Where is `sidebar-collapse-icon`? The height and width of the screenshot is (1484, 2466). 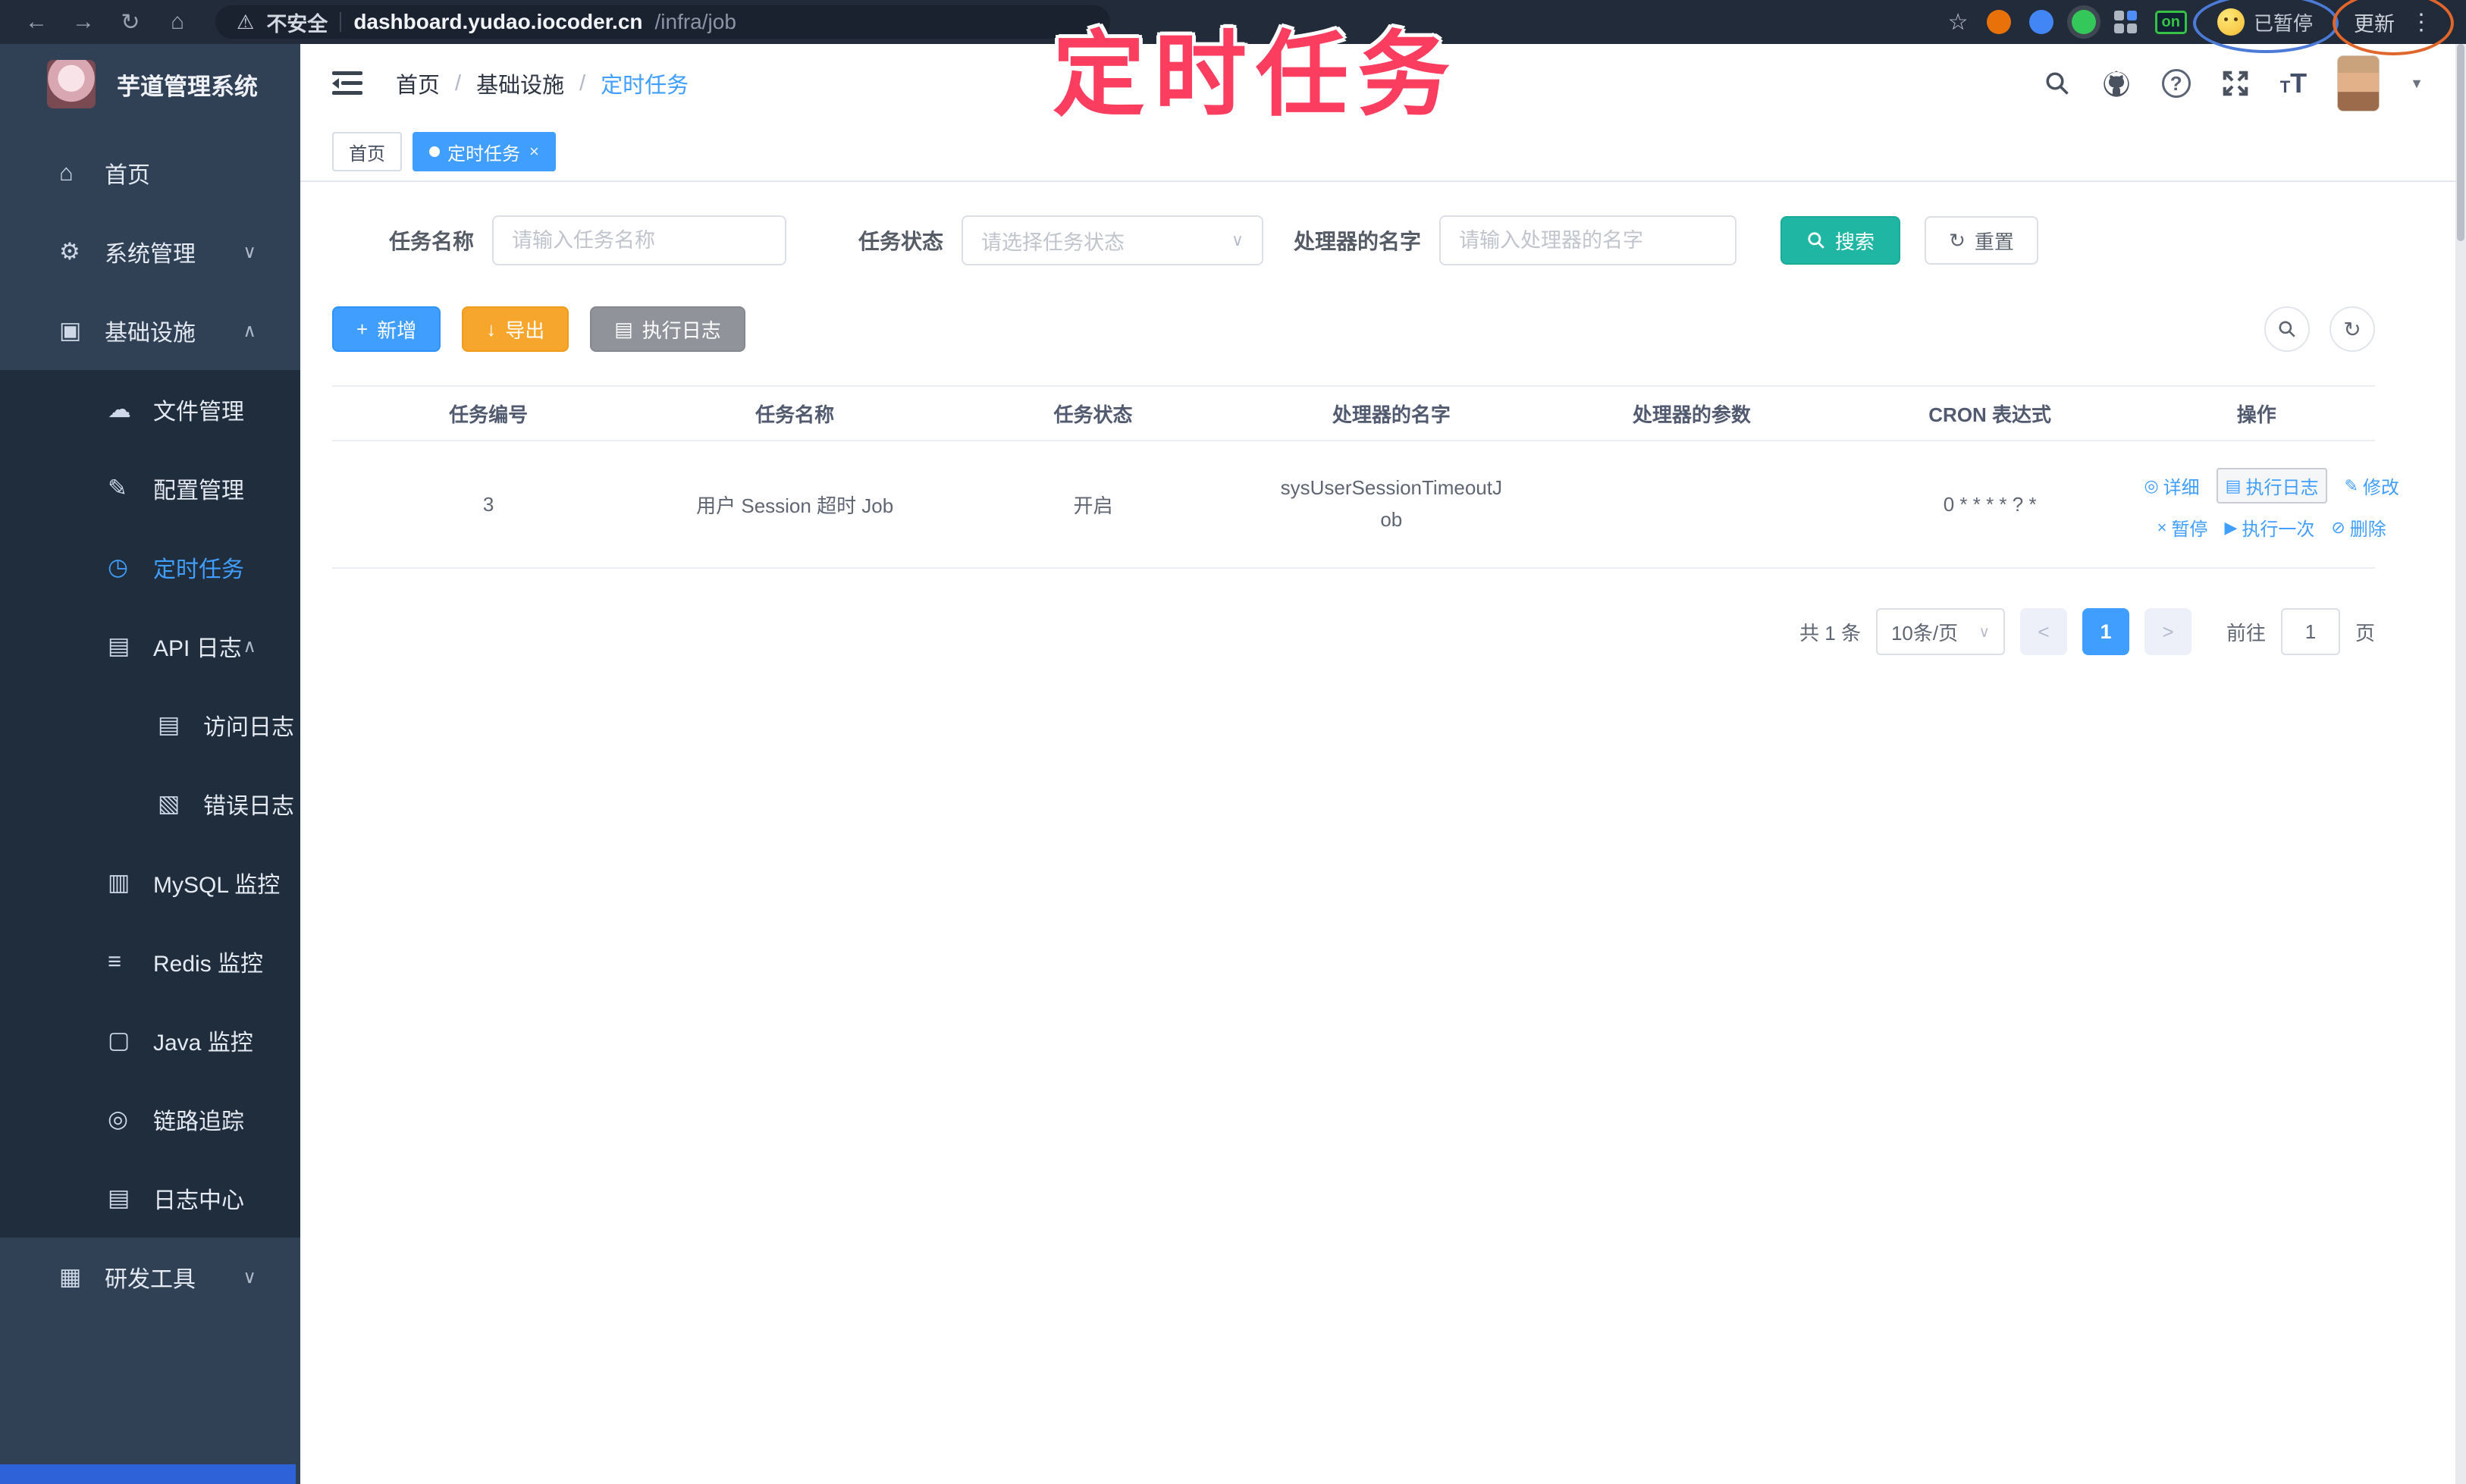 sidebar-collapse-icon is located at coordinates (347, 84).